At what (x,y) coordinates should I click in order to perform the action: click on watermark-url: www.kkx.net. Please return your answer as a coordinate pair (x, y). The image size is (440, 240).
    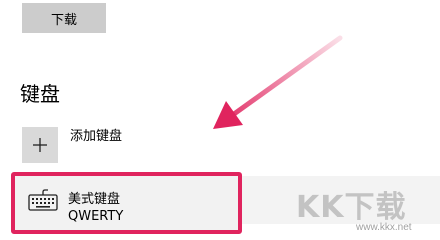
    Looking at the image, I should click on (384, 227).